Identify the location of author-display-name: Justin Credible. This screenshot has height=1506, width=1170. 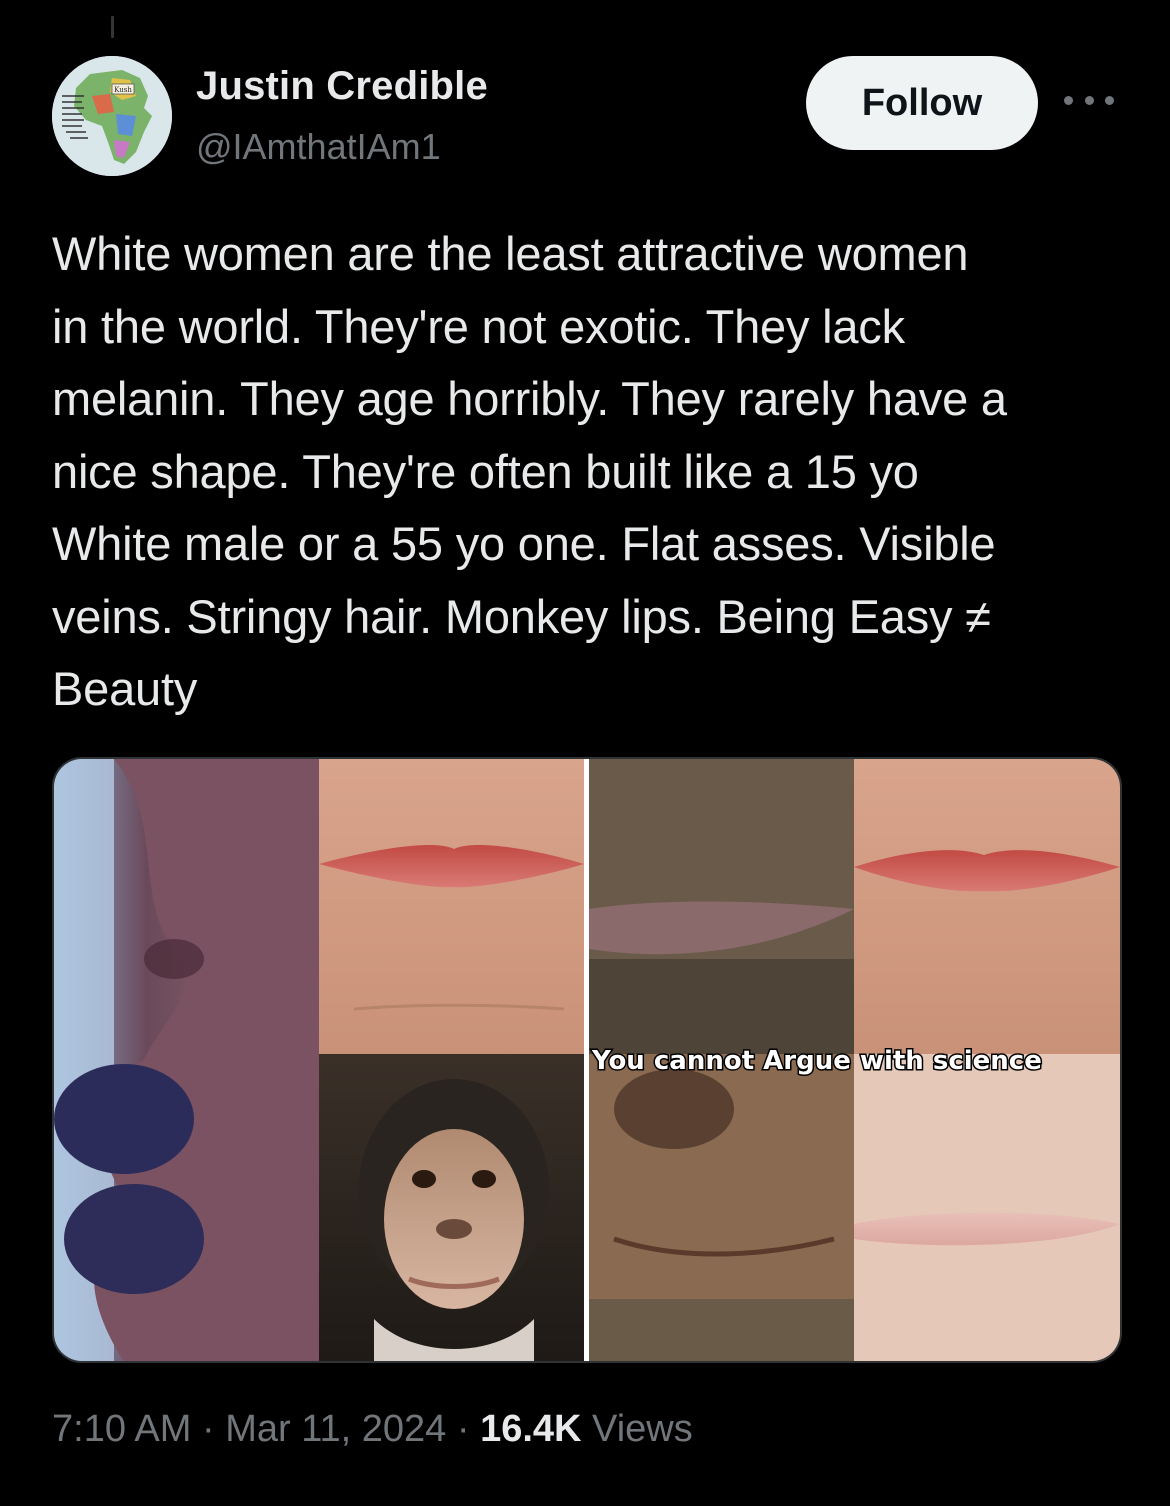
(342, 86).